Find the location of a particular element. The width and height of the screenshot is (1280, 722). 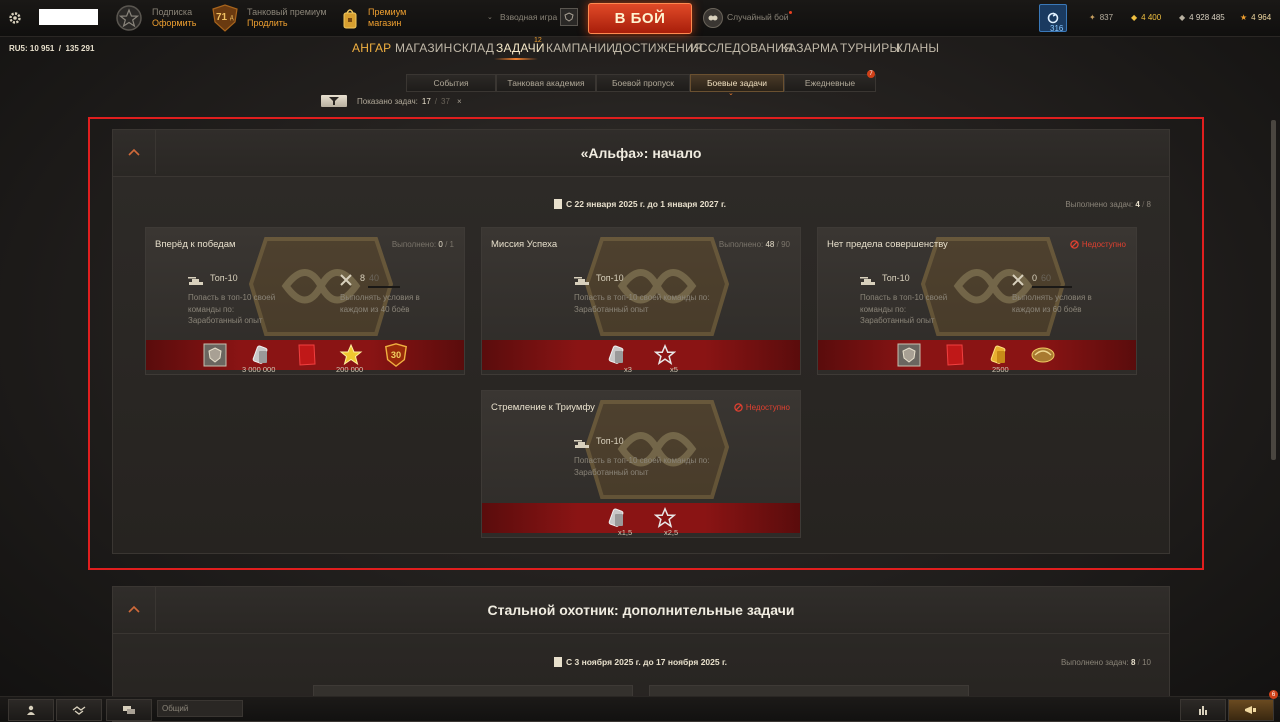

nav-depot: СКЛАД is located at coordinates (473, 48).